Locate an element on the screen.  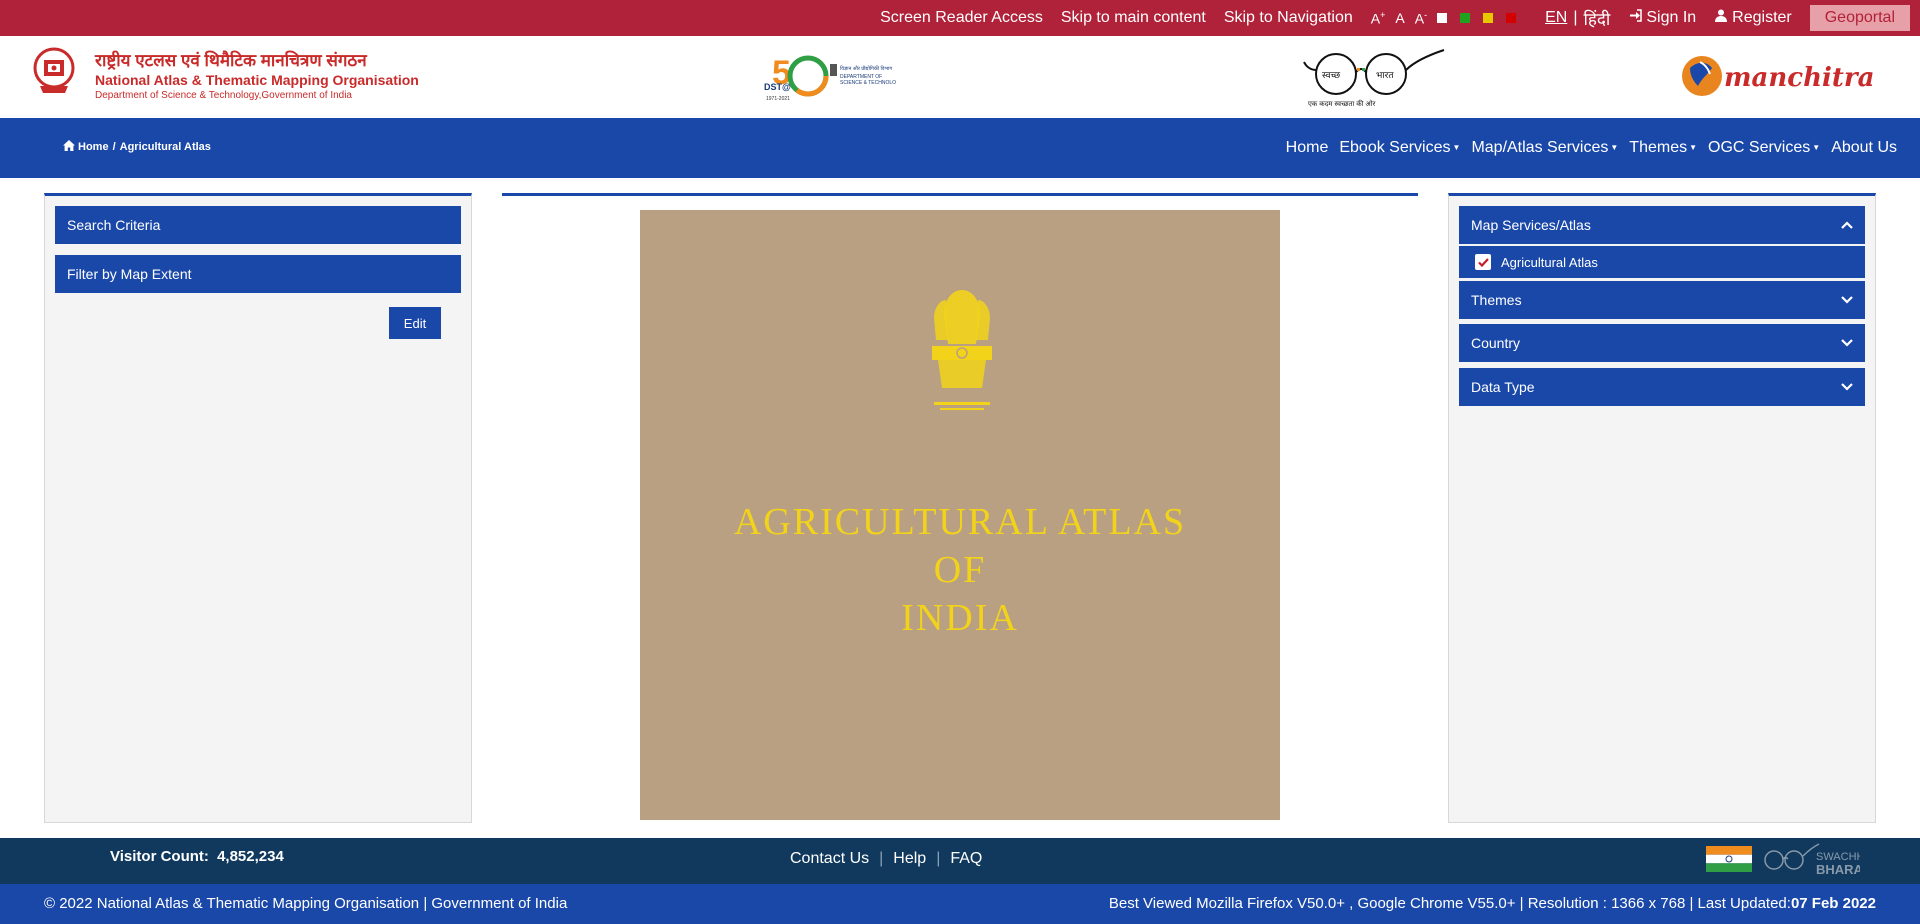
agricultural-atlas-option: Agricultural Atlas is located at coordinates (1662, 262).